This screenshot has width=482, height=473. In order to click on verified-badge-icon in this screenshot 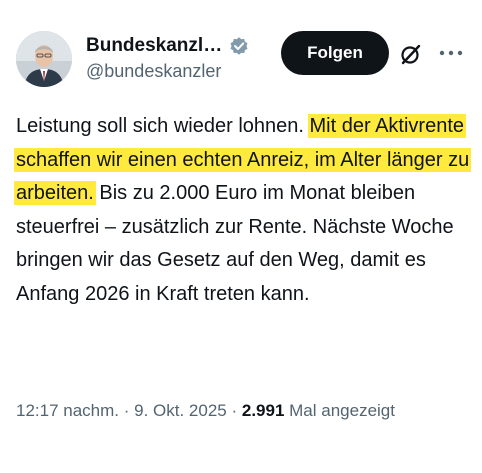, I will do `click(239, 46)`.